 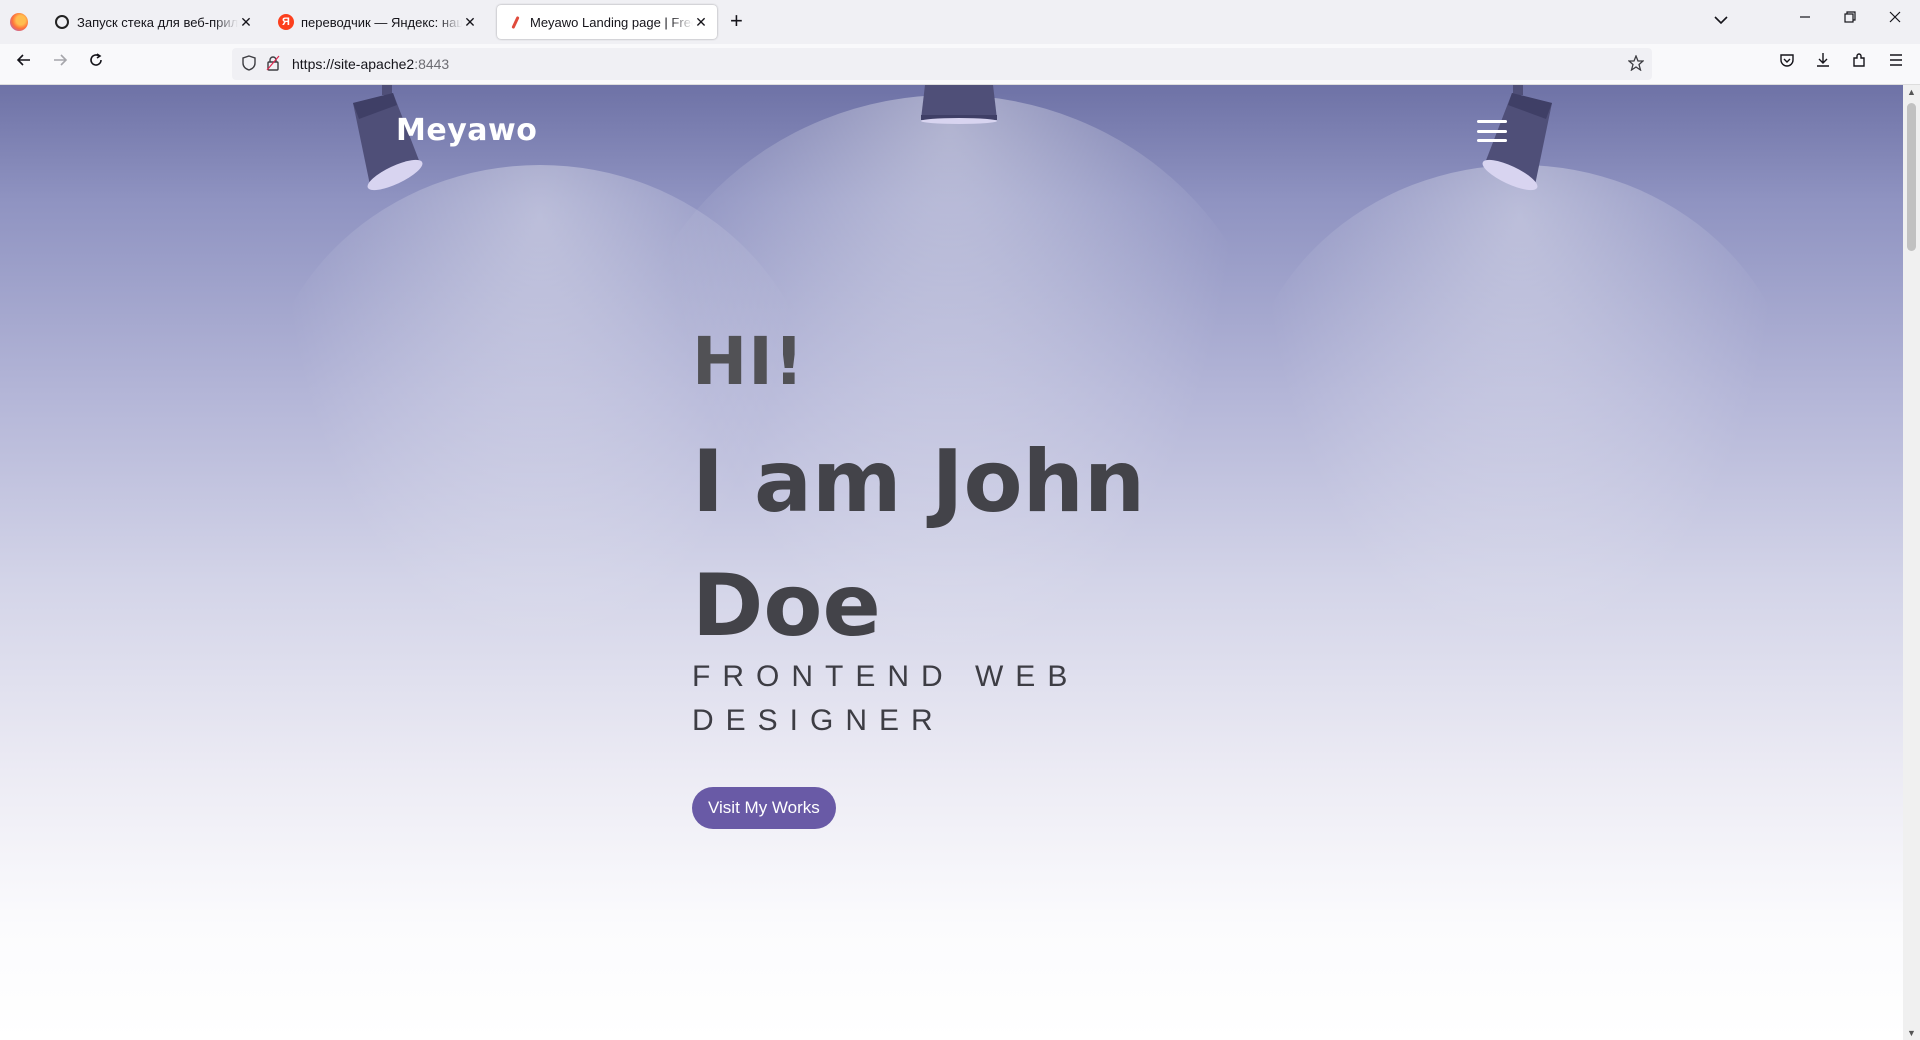 What do you see at coordinates (1787, 62) in the screenshot?
I see `pocket-icon` at bounding box center [1787, 62].